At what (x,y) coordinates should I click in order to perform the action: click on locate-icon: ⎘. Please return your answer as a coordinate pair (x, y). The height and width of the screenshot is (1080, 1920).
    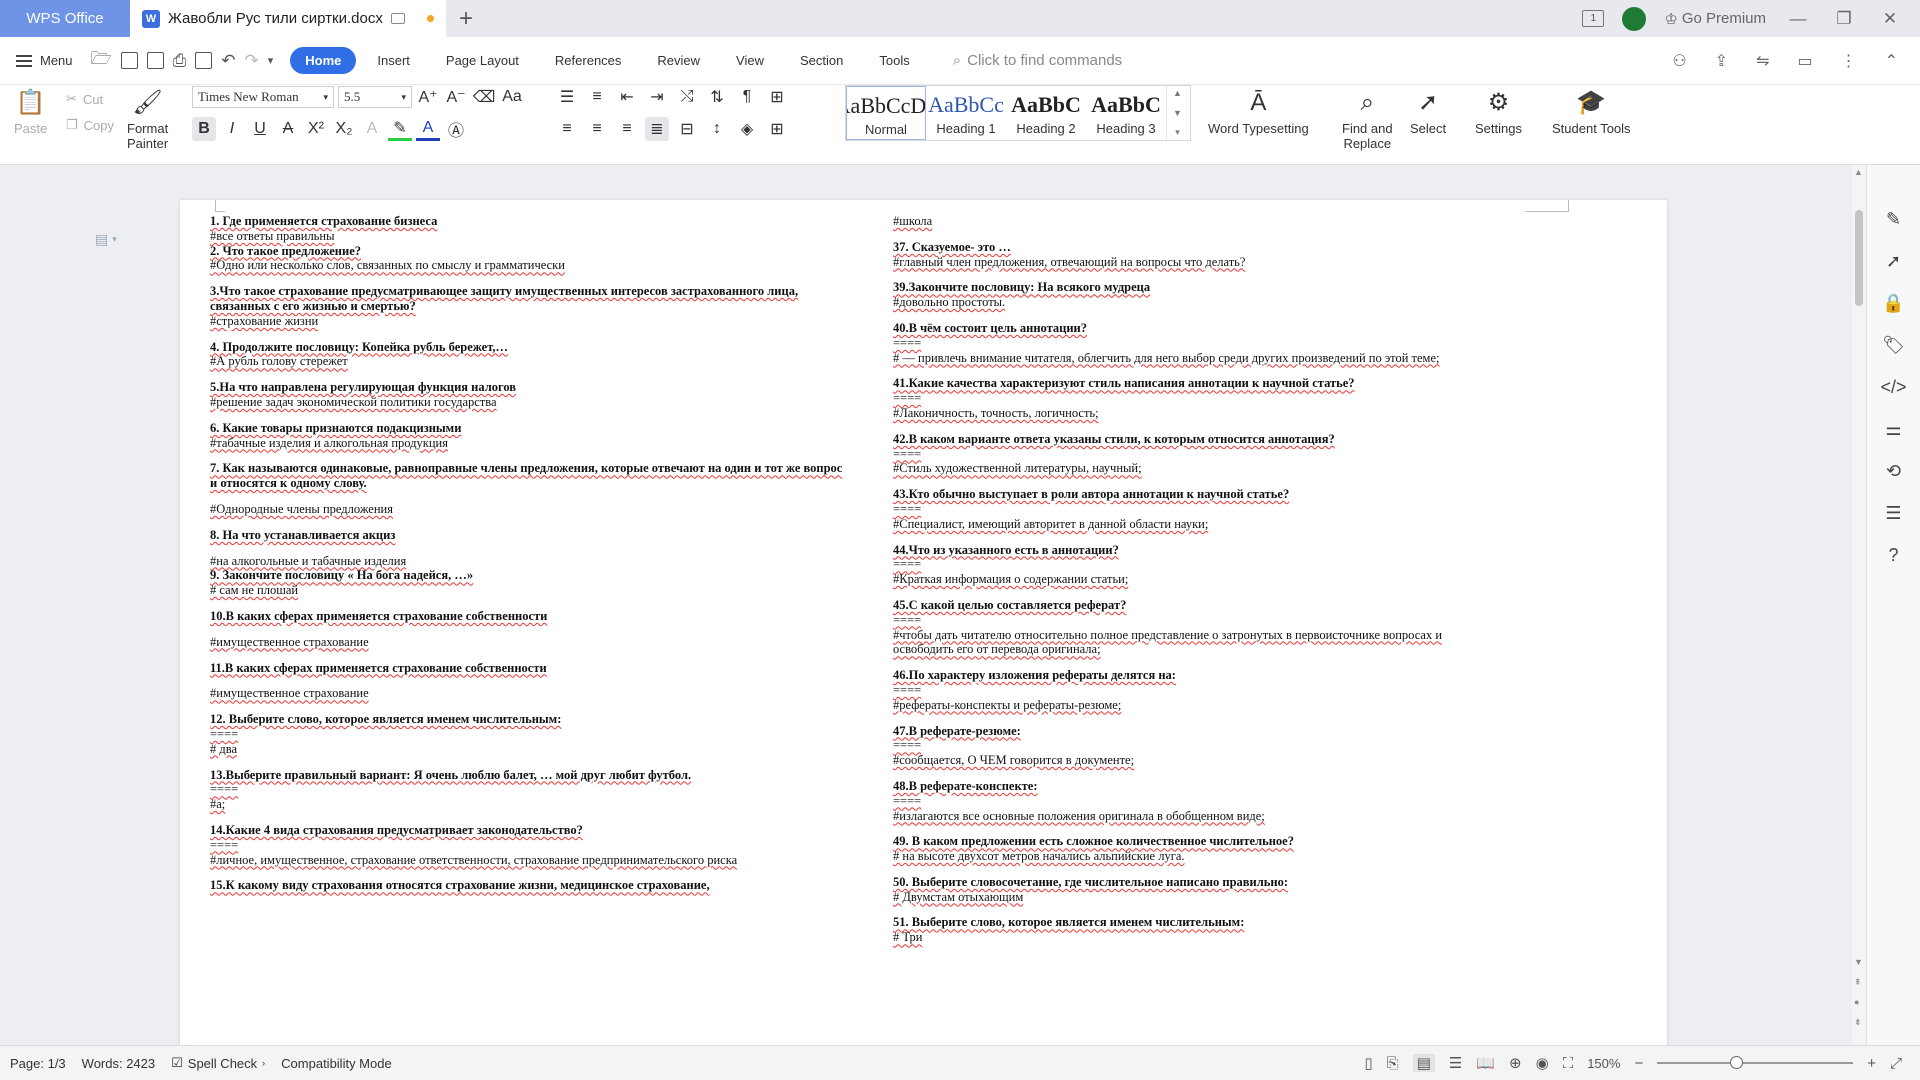
    Looking at the image, I should click on (1393, 1063).